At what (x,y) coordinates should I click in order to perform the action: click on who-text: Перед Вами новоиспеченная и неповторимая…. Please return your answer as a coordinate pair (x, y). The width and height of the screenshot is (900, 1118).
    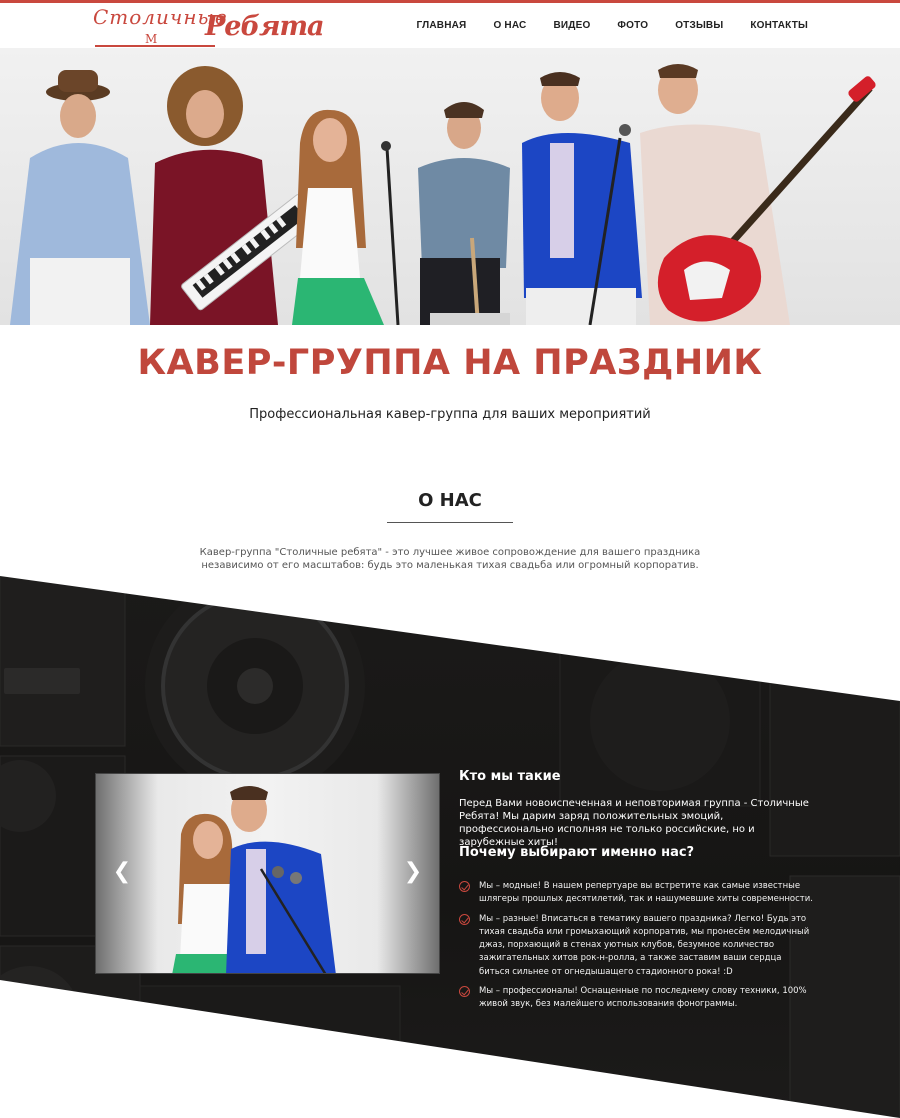
    Looking at the image, I should click on (634, 823).